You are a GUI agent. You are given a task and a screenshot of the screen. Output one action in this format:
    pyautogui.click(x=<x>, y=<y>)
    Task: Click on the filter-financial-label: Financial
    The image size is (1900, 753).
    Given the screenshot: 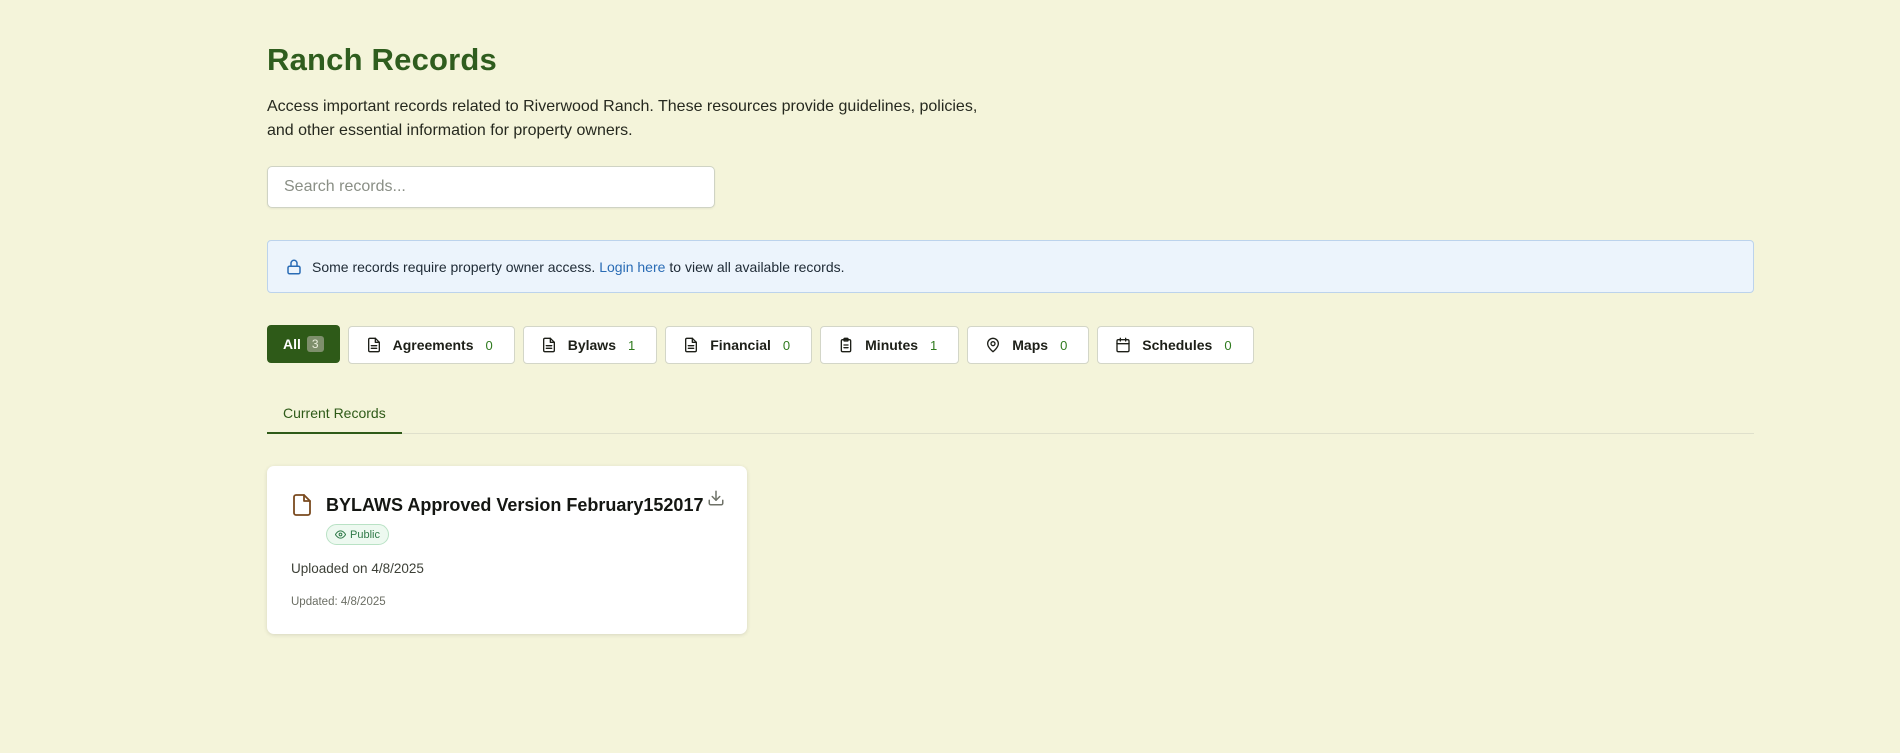 What is the action you would take?
    pyautogui.click(x=740, y=345)
    